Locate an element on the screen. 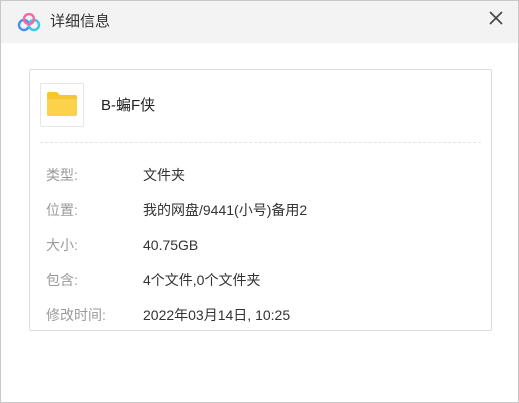  close-button is located at coordinates (496, 18).